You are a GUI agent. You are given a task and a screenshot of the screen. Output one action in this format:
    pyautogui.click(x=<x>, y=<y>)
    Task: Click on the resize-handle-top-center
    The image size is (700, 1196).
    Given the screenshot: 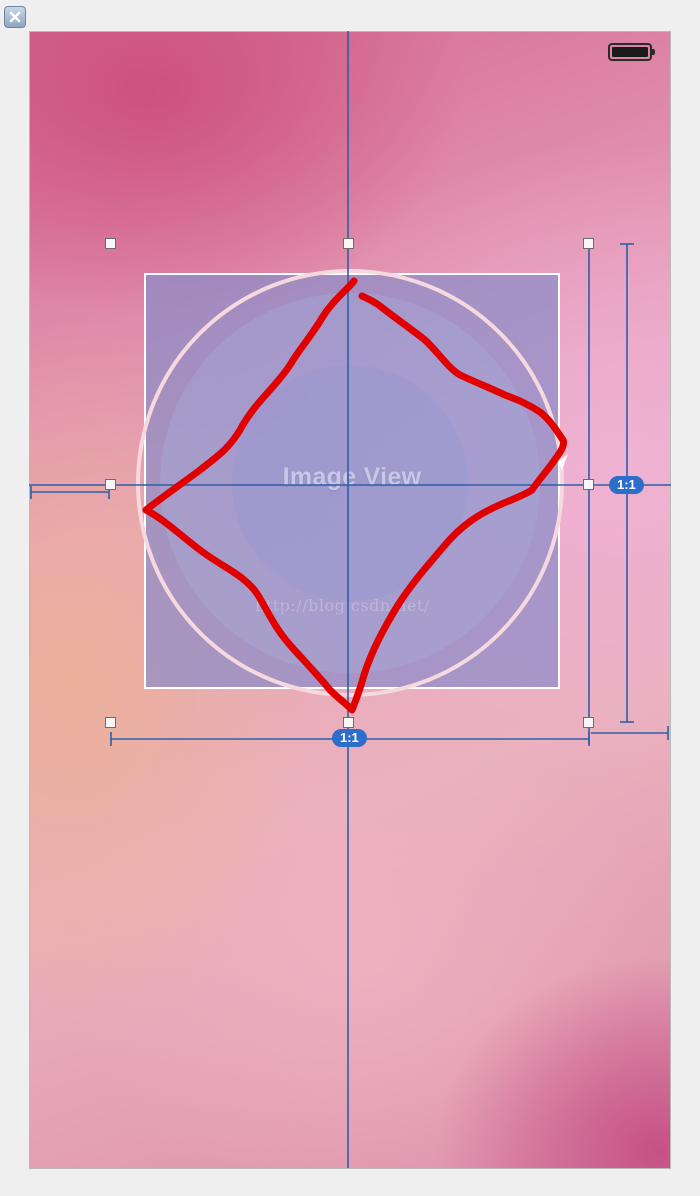 What is the action you would take?
    pyautogui.click(x=348, y=243)
    